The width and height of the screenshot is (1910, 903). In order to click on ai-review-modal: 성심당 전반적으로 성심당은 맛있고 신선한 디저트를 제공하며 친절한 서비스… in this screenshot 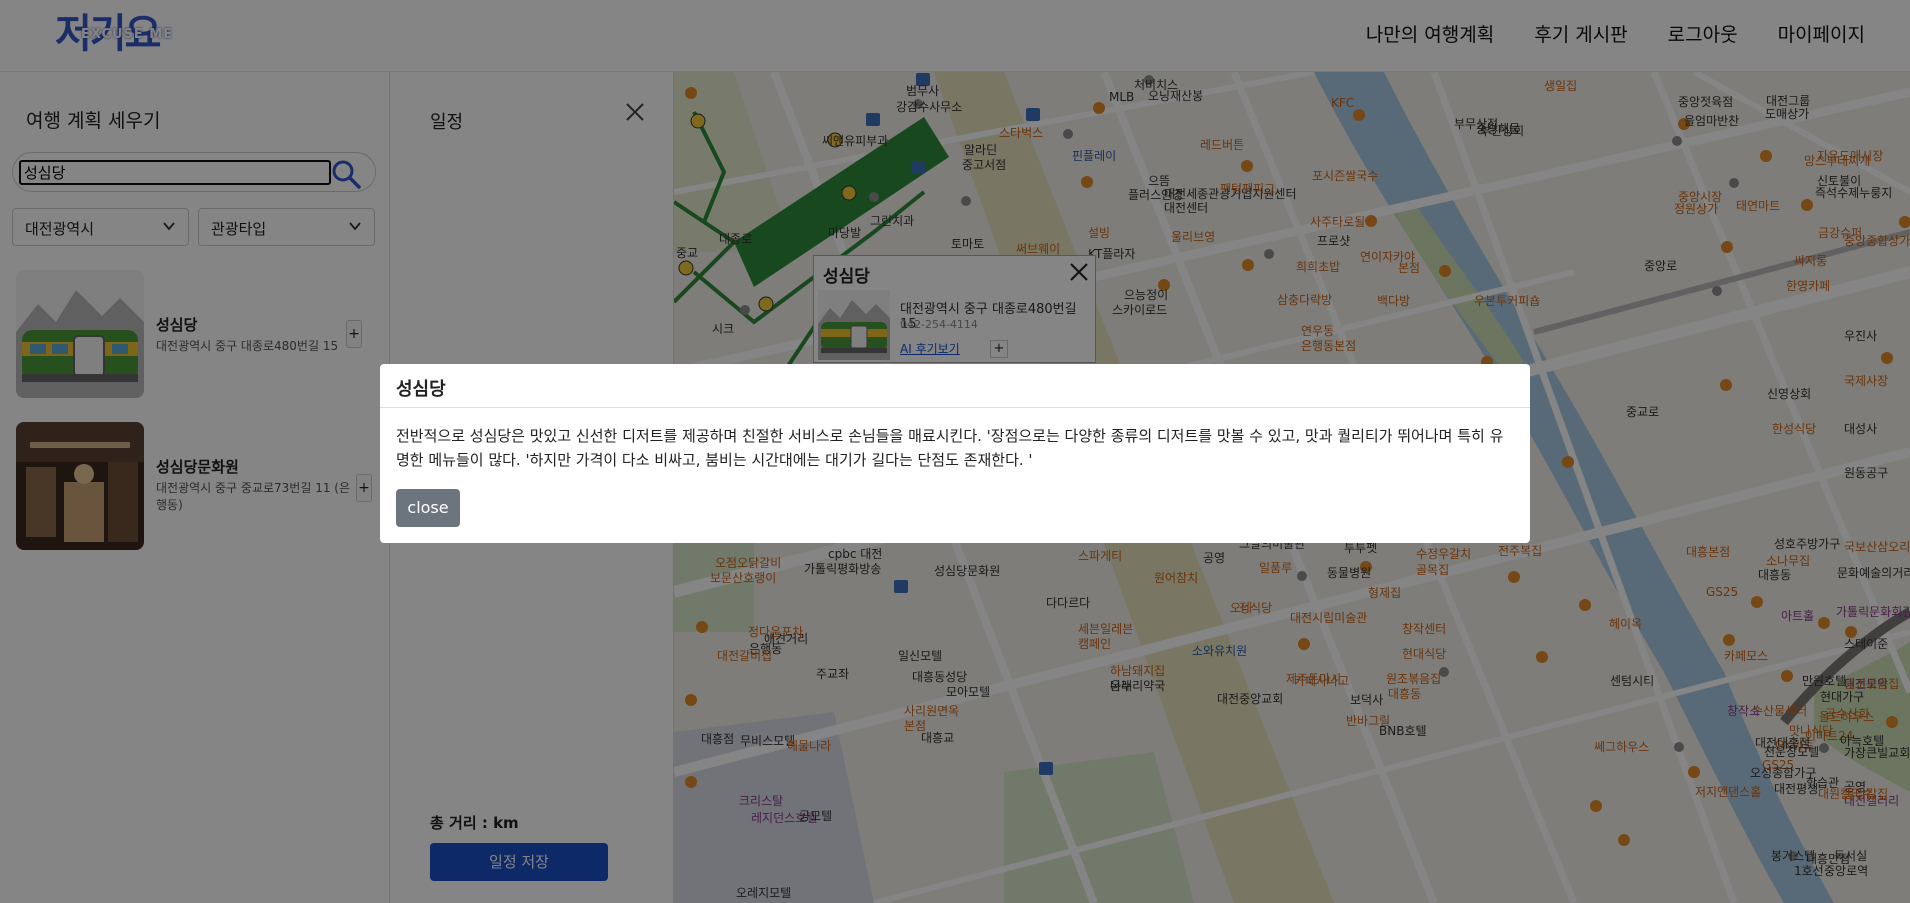, I will do `click(955, 453)`.